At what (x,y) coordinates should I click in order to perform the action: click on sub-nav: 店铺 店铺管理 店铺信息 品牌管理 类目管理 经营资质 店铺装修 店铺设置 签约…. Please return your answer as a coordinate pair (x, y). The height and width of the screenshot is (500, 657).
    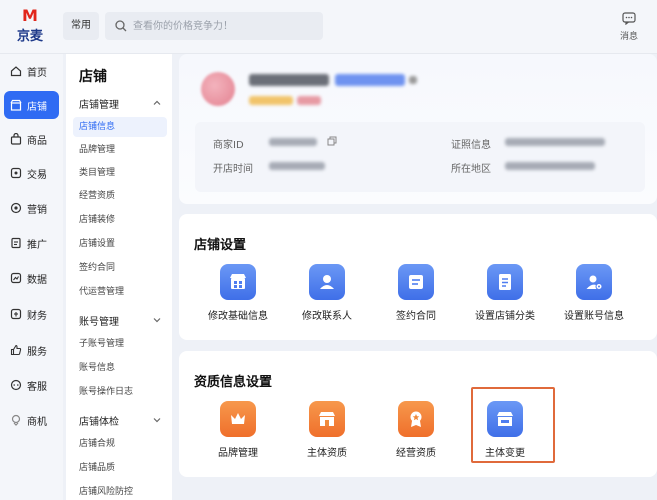
    Looking at the image, I should click on (119, 277).